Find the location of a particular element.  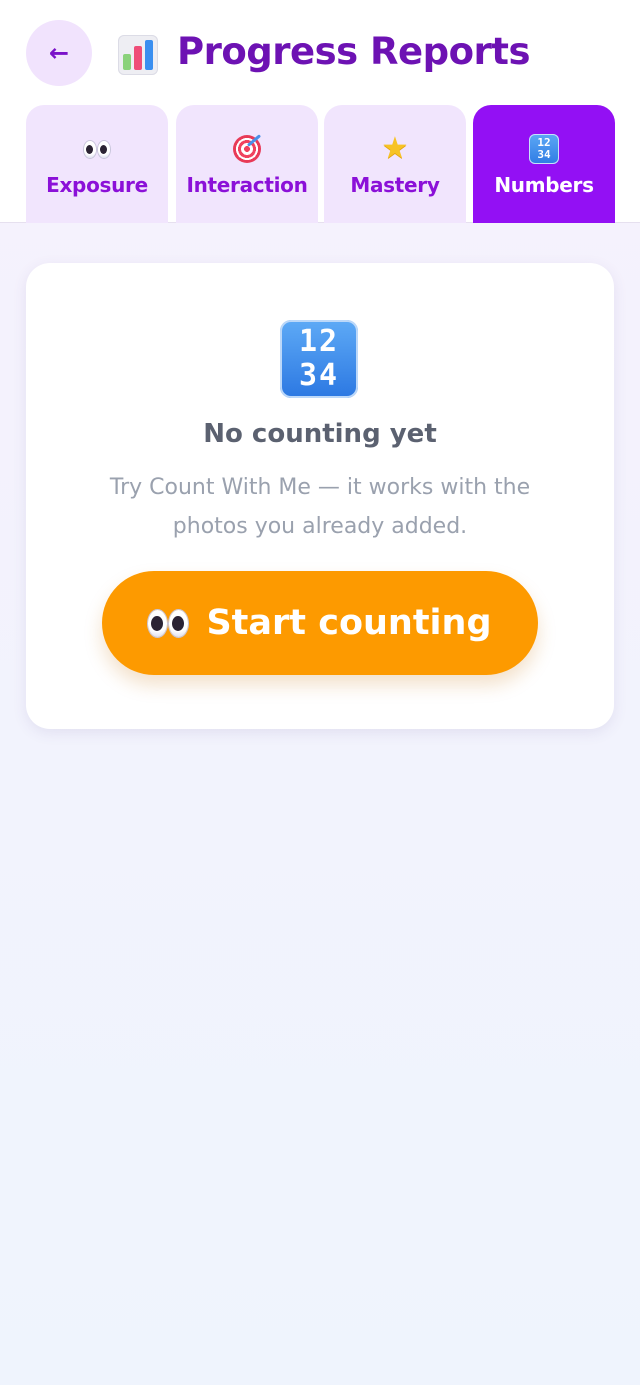

tab-numbers: 12 34 Numbers is located at coordinates (544, 164).